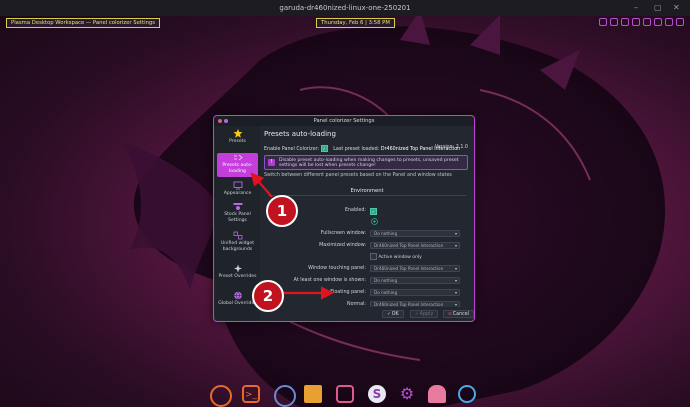 This screenshot has height=407, width=690. I want to click on minimize-icon: –, so click(636, 7).